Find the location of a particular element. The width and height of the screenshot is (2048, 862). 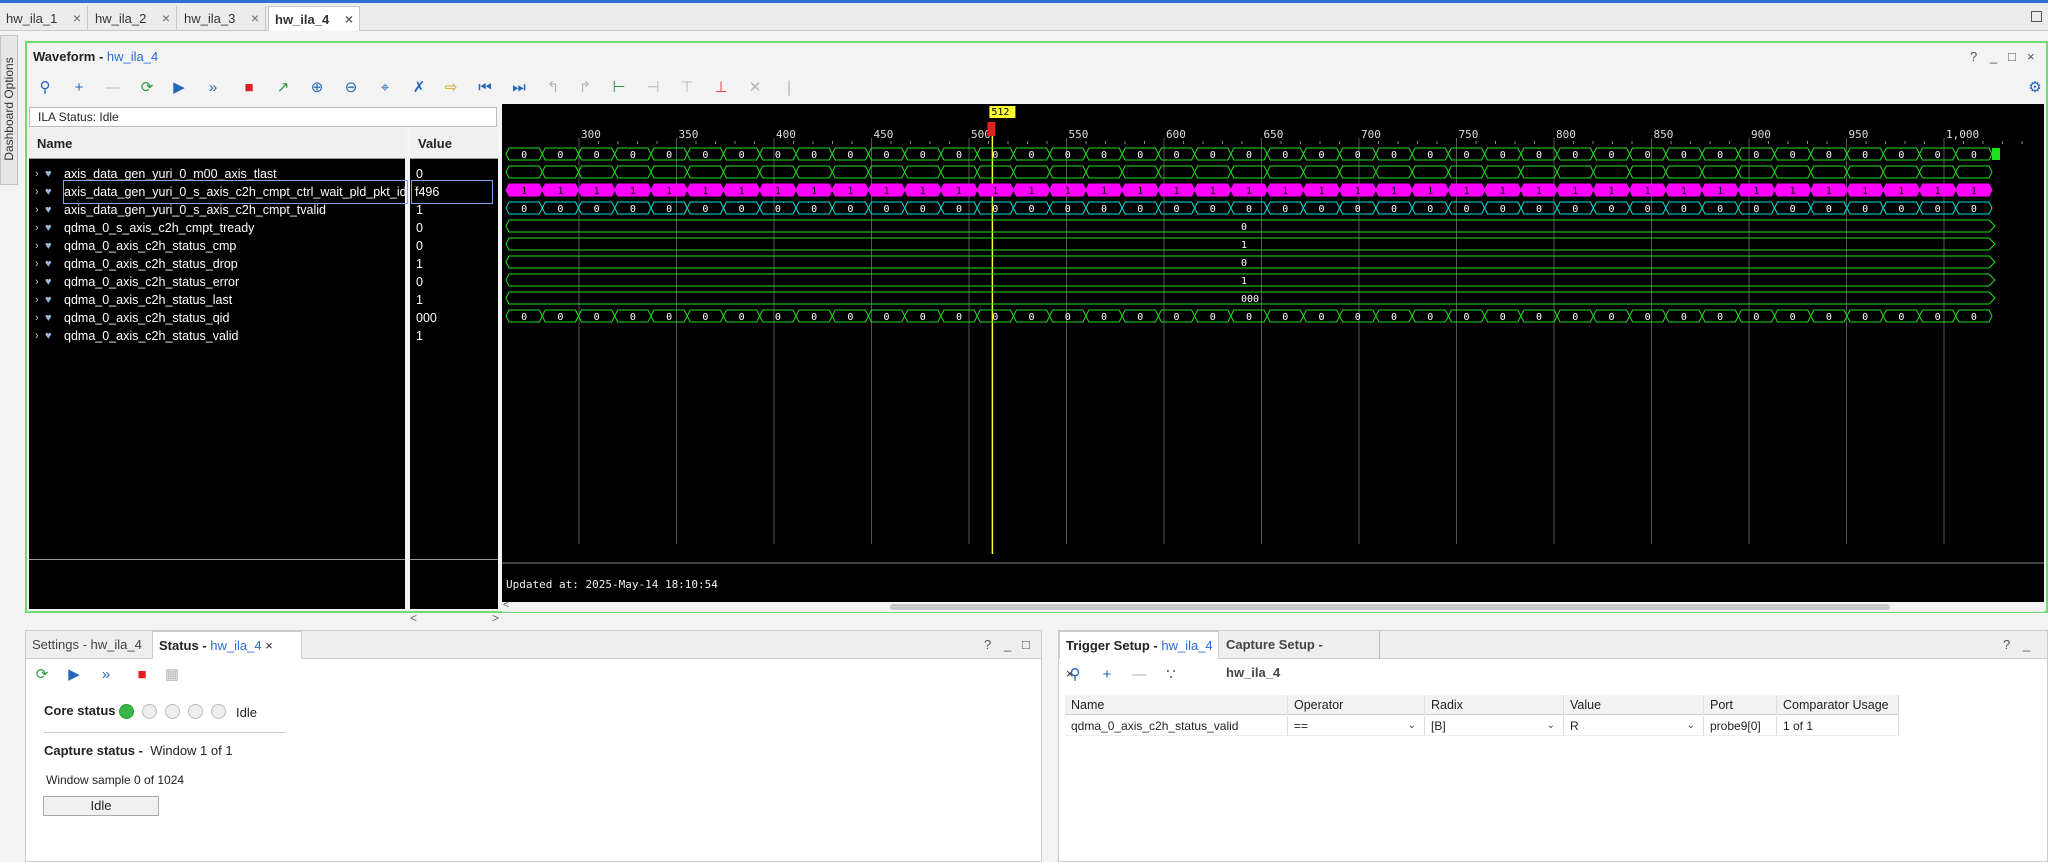

scroll-right-icon: > is located at coordinates (495, 618).